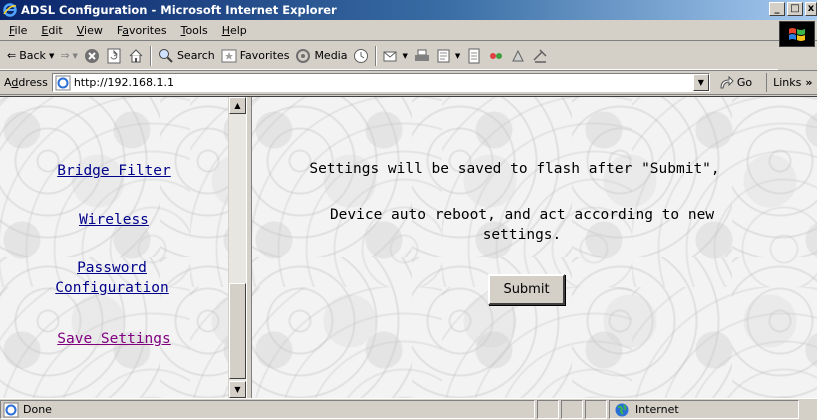 The height and width of the screenshot is (420, 817). Describe the element at coordinates (321, 56) in the screenshot. I see `media-button: Media` at that location.